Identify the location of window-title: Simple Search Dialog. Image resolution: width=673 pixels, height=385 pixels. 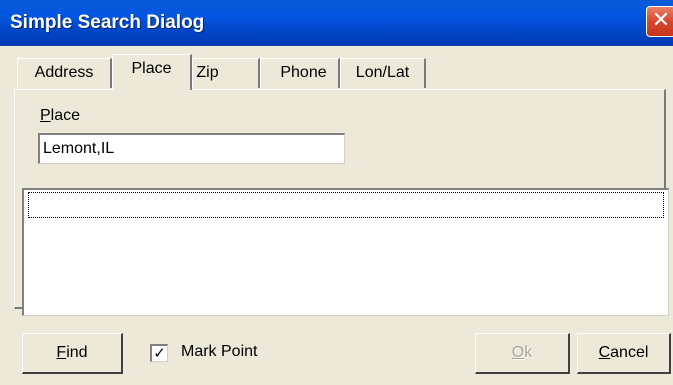
(107, 22).